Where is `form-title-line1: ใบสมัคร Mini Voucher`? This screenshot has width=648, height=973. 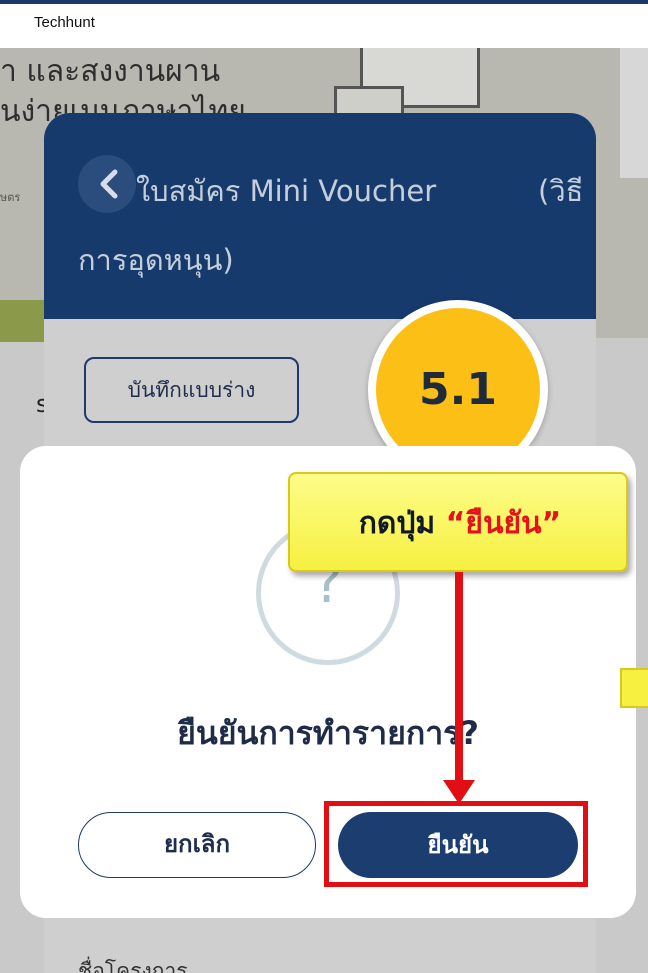
form-title-line1: ใบสมัคร Mini Voucher is located at coordinates (286, 191).